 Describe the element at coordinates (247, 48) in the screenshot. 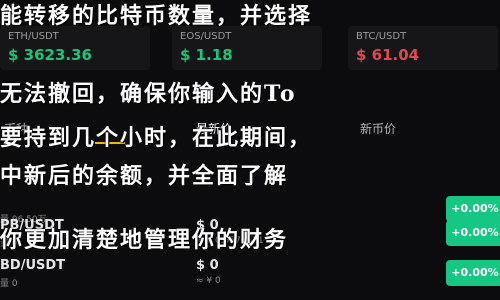

I see `ticker-eos: EOS/USDT $ 1.18` at that location.